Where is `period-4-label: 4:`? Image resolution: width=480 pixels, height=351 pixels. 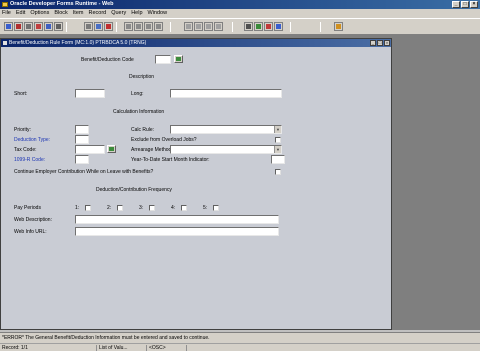 period-4-label: 4: is located at coordinates (173, 208).